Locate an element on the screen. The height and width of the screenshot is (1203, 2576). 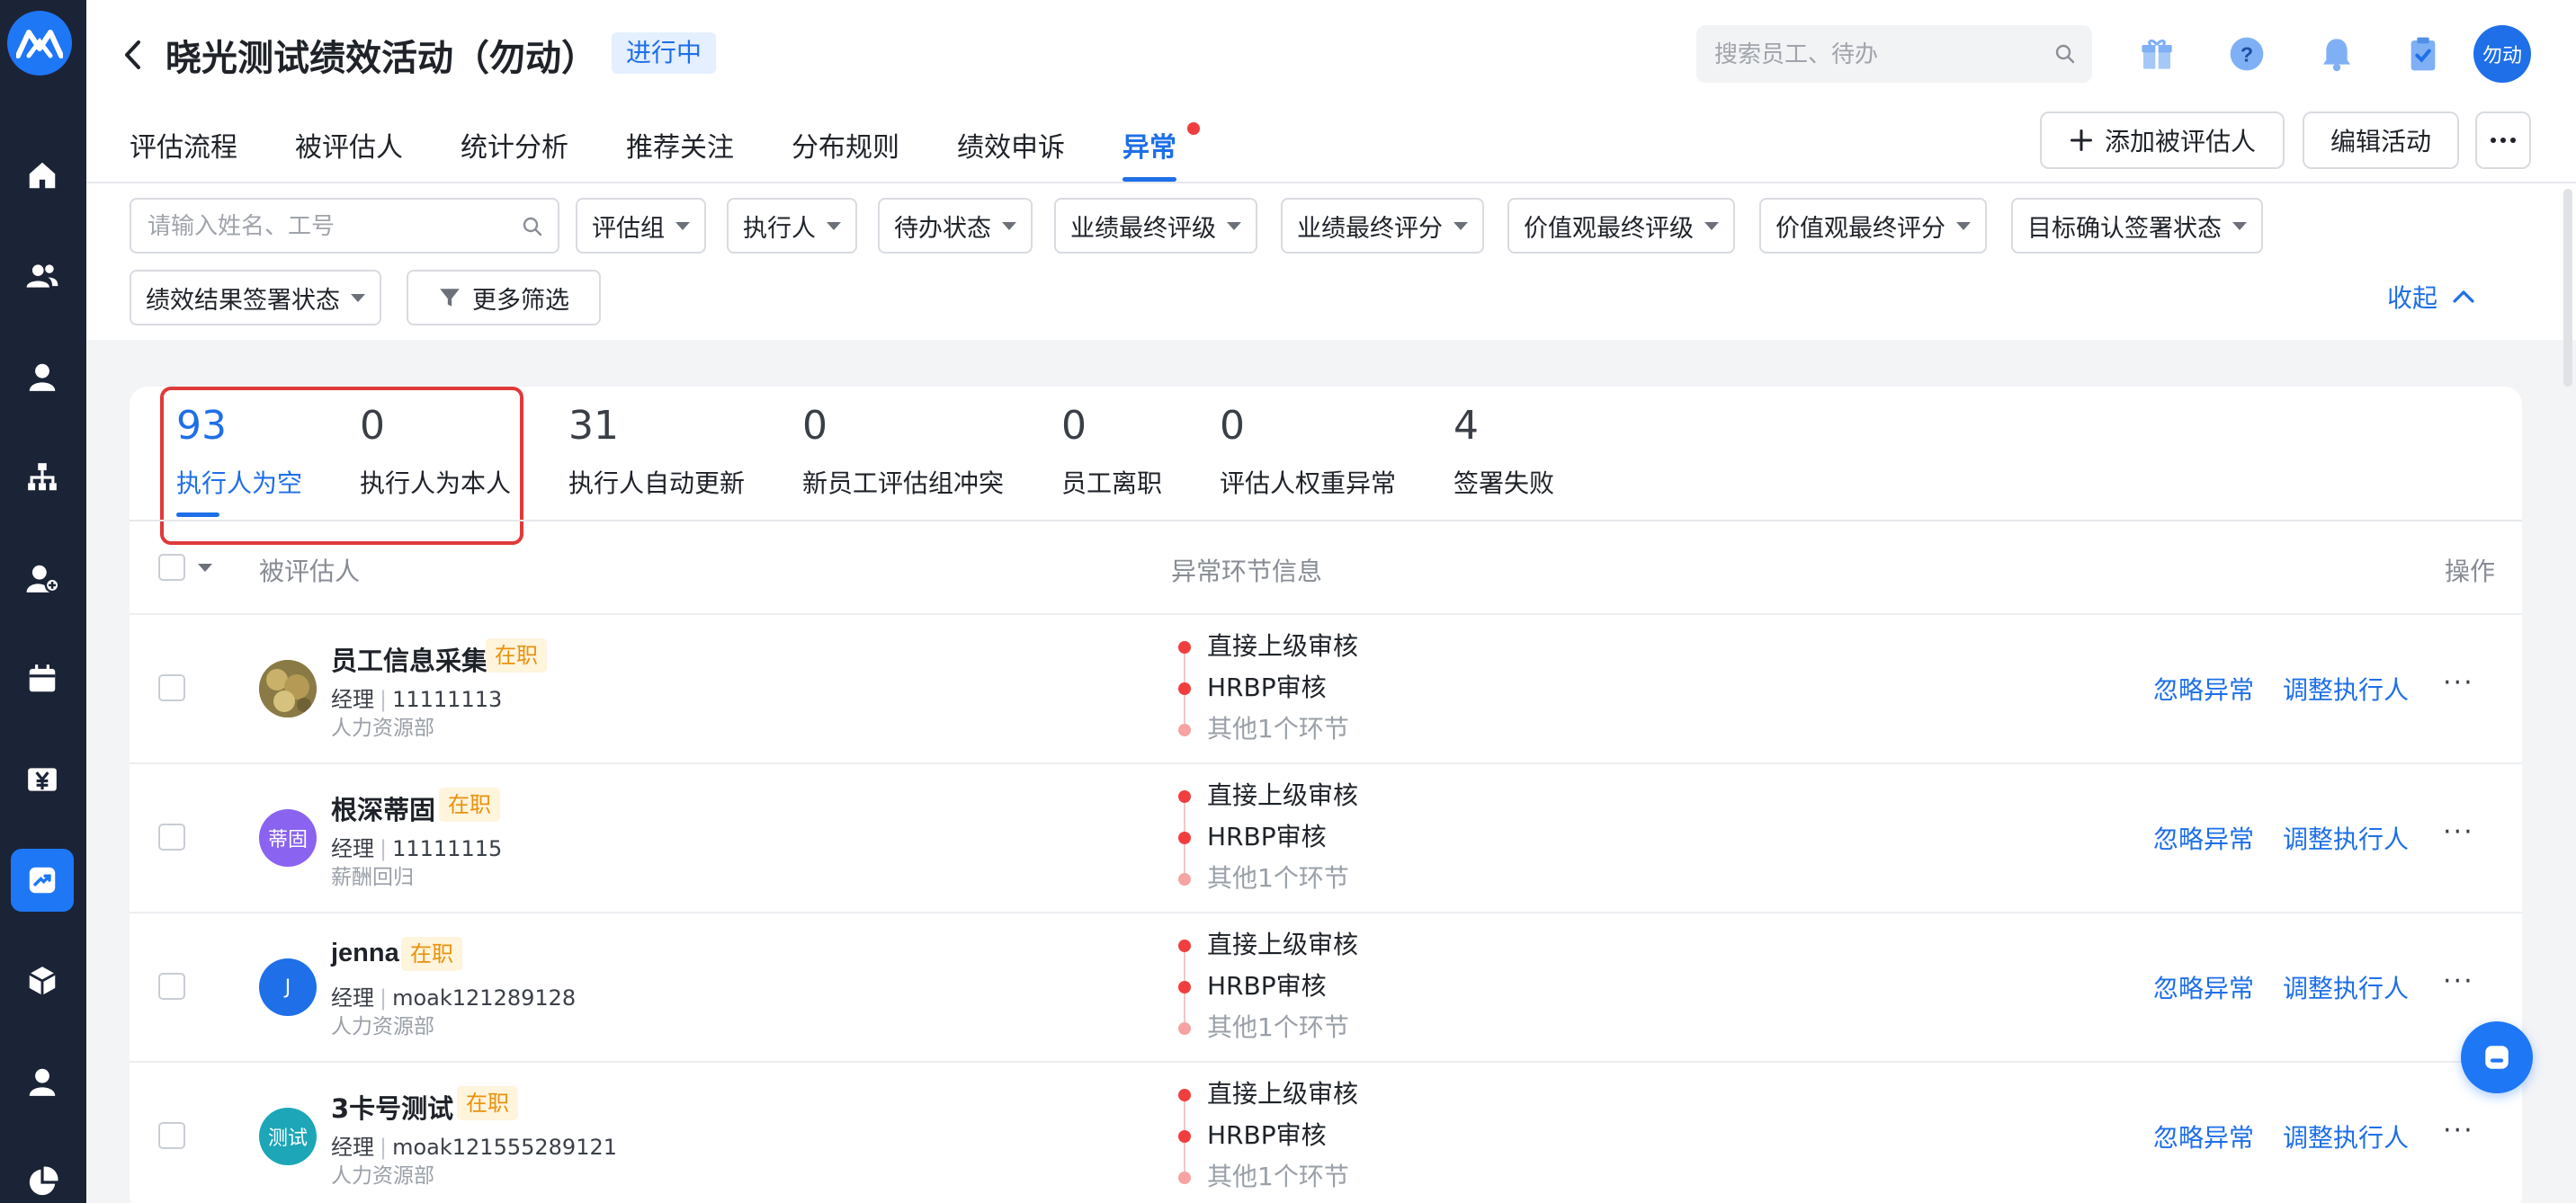
global-search-input is located at coordinates (1858, 54).